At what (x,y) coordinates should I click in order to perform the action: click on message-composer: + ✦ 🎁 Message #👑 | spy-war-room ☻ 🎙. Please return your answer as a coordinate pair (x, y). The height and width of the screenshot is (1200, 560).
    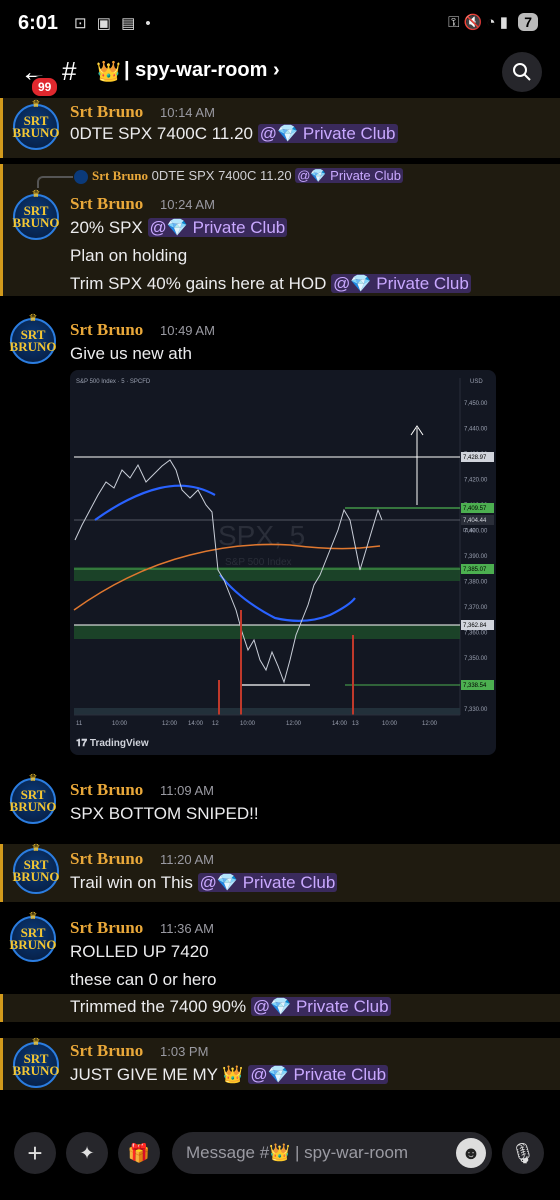
    Looking at the image, I should click on (280, 1160).